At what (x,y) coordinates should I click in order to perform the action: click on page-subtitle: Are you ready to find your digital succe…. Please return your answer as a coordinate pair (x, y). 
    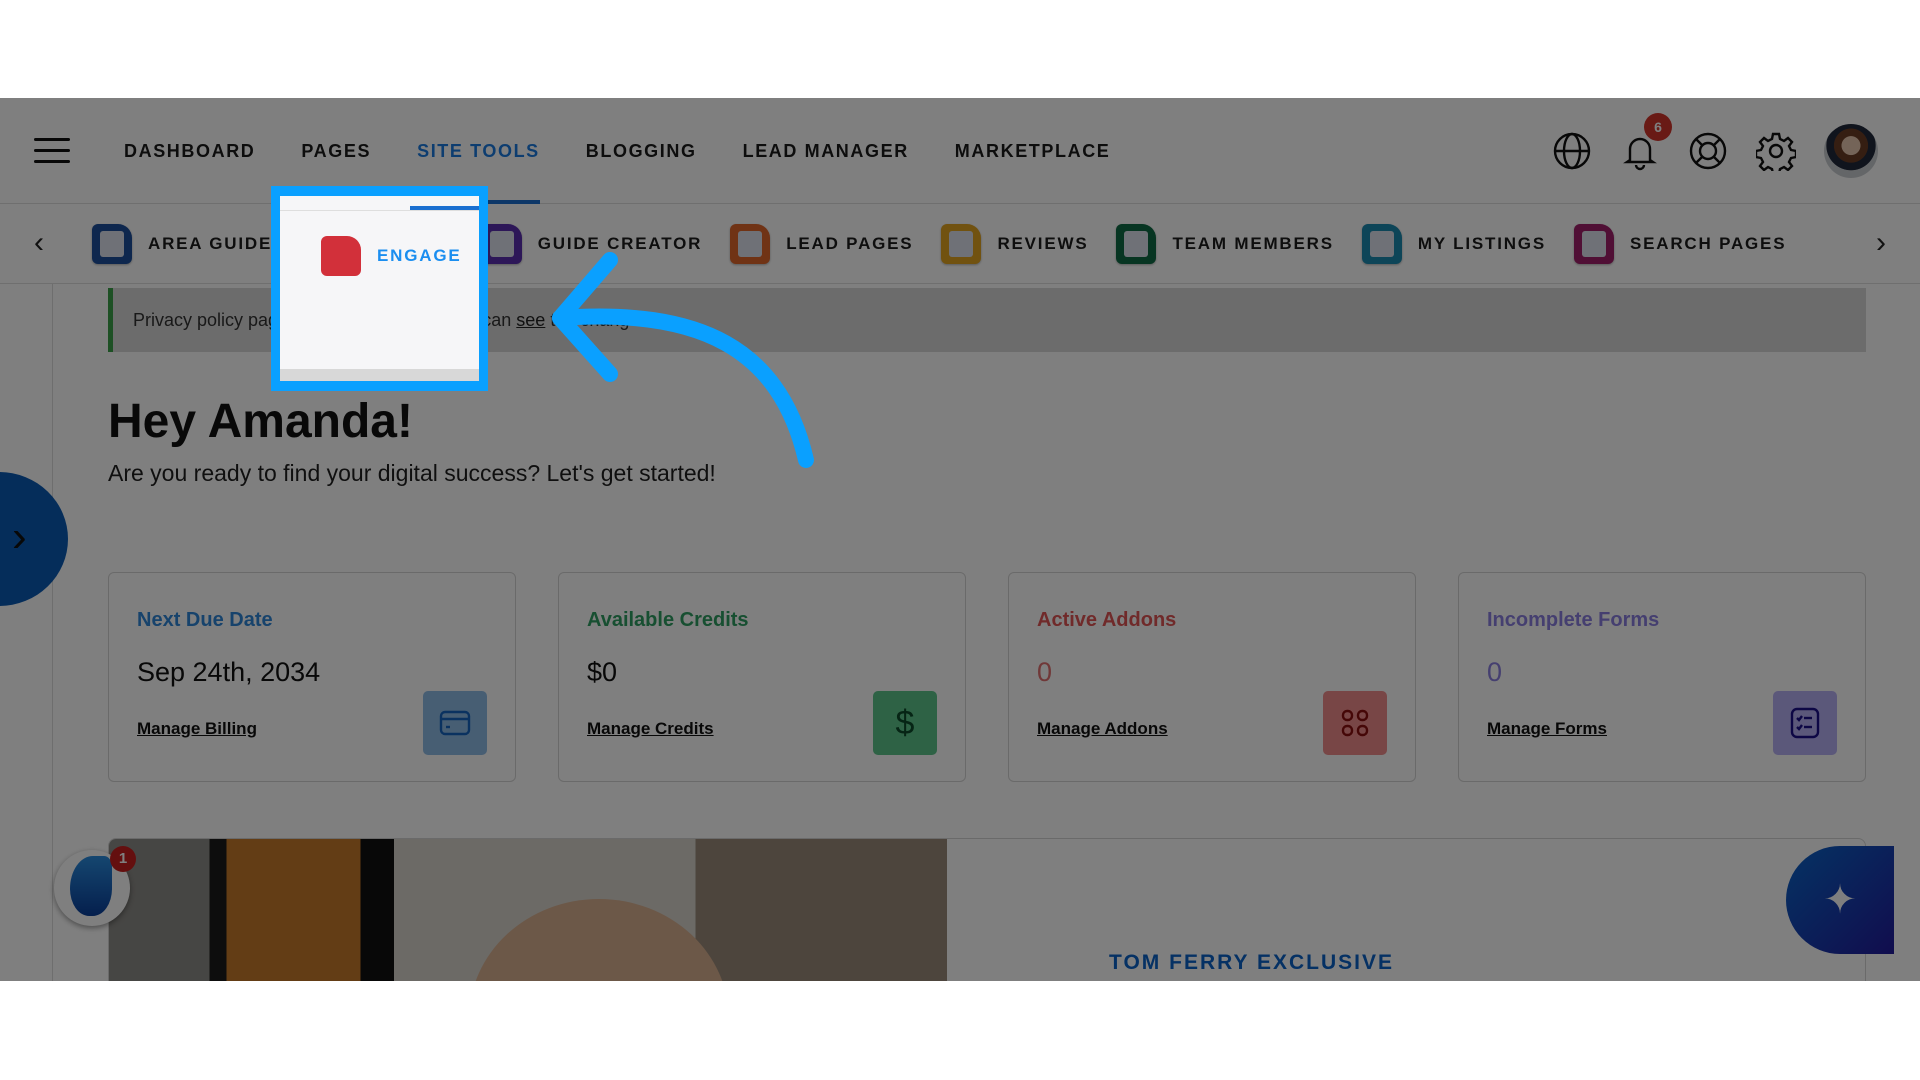
    Looking at the image, I should click on (412, 473).